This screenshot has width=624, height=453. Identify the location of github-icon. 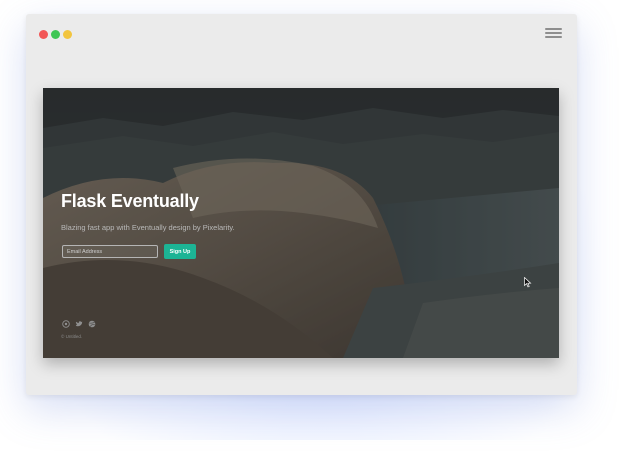
(66, 324).